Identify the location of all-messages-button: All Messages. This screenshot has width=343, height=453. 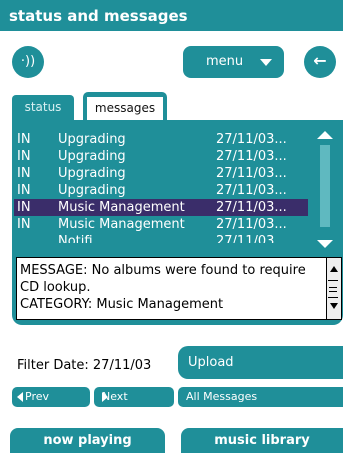
(260, 397).